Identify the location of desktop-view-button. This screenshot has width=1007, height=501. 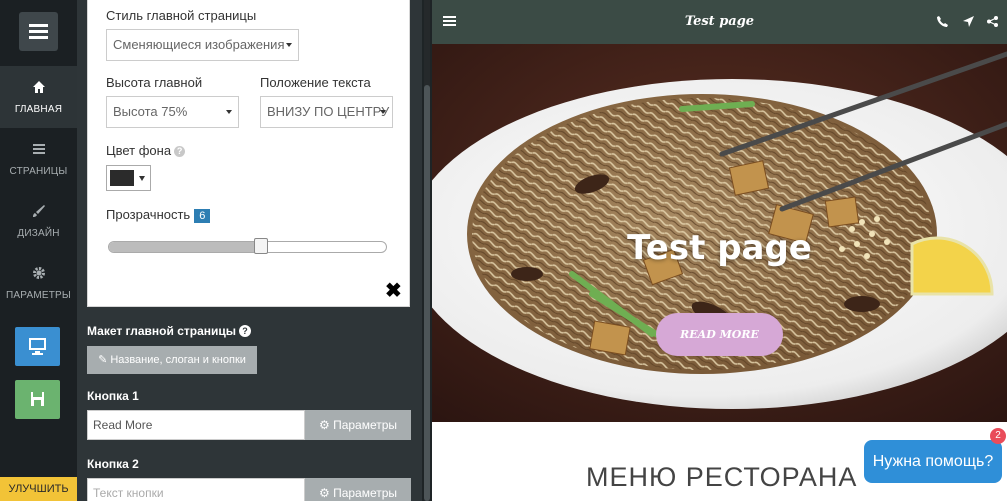
(37, 346).